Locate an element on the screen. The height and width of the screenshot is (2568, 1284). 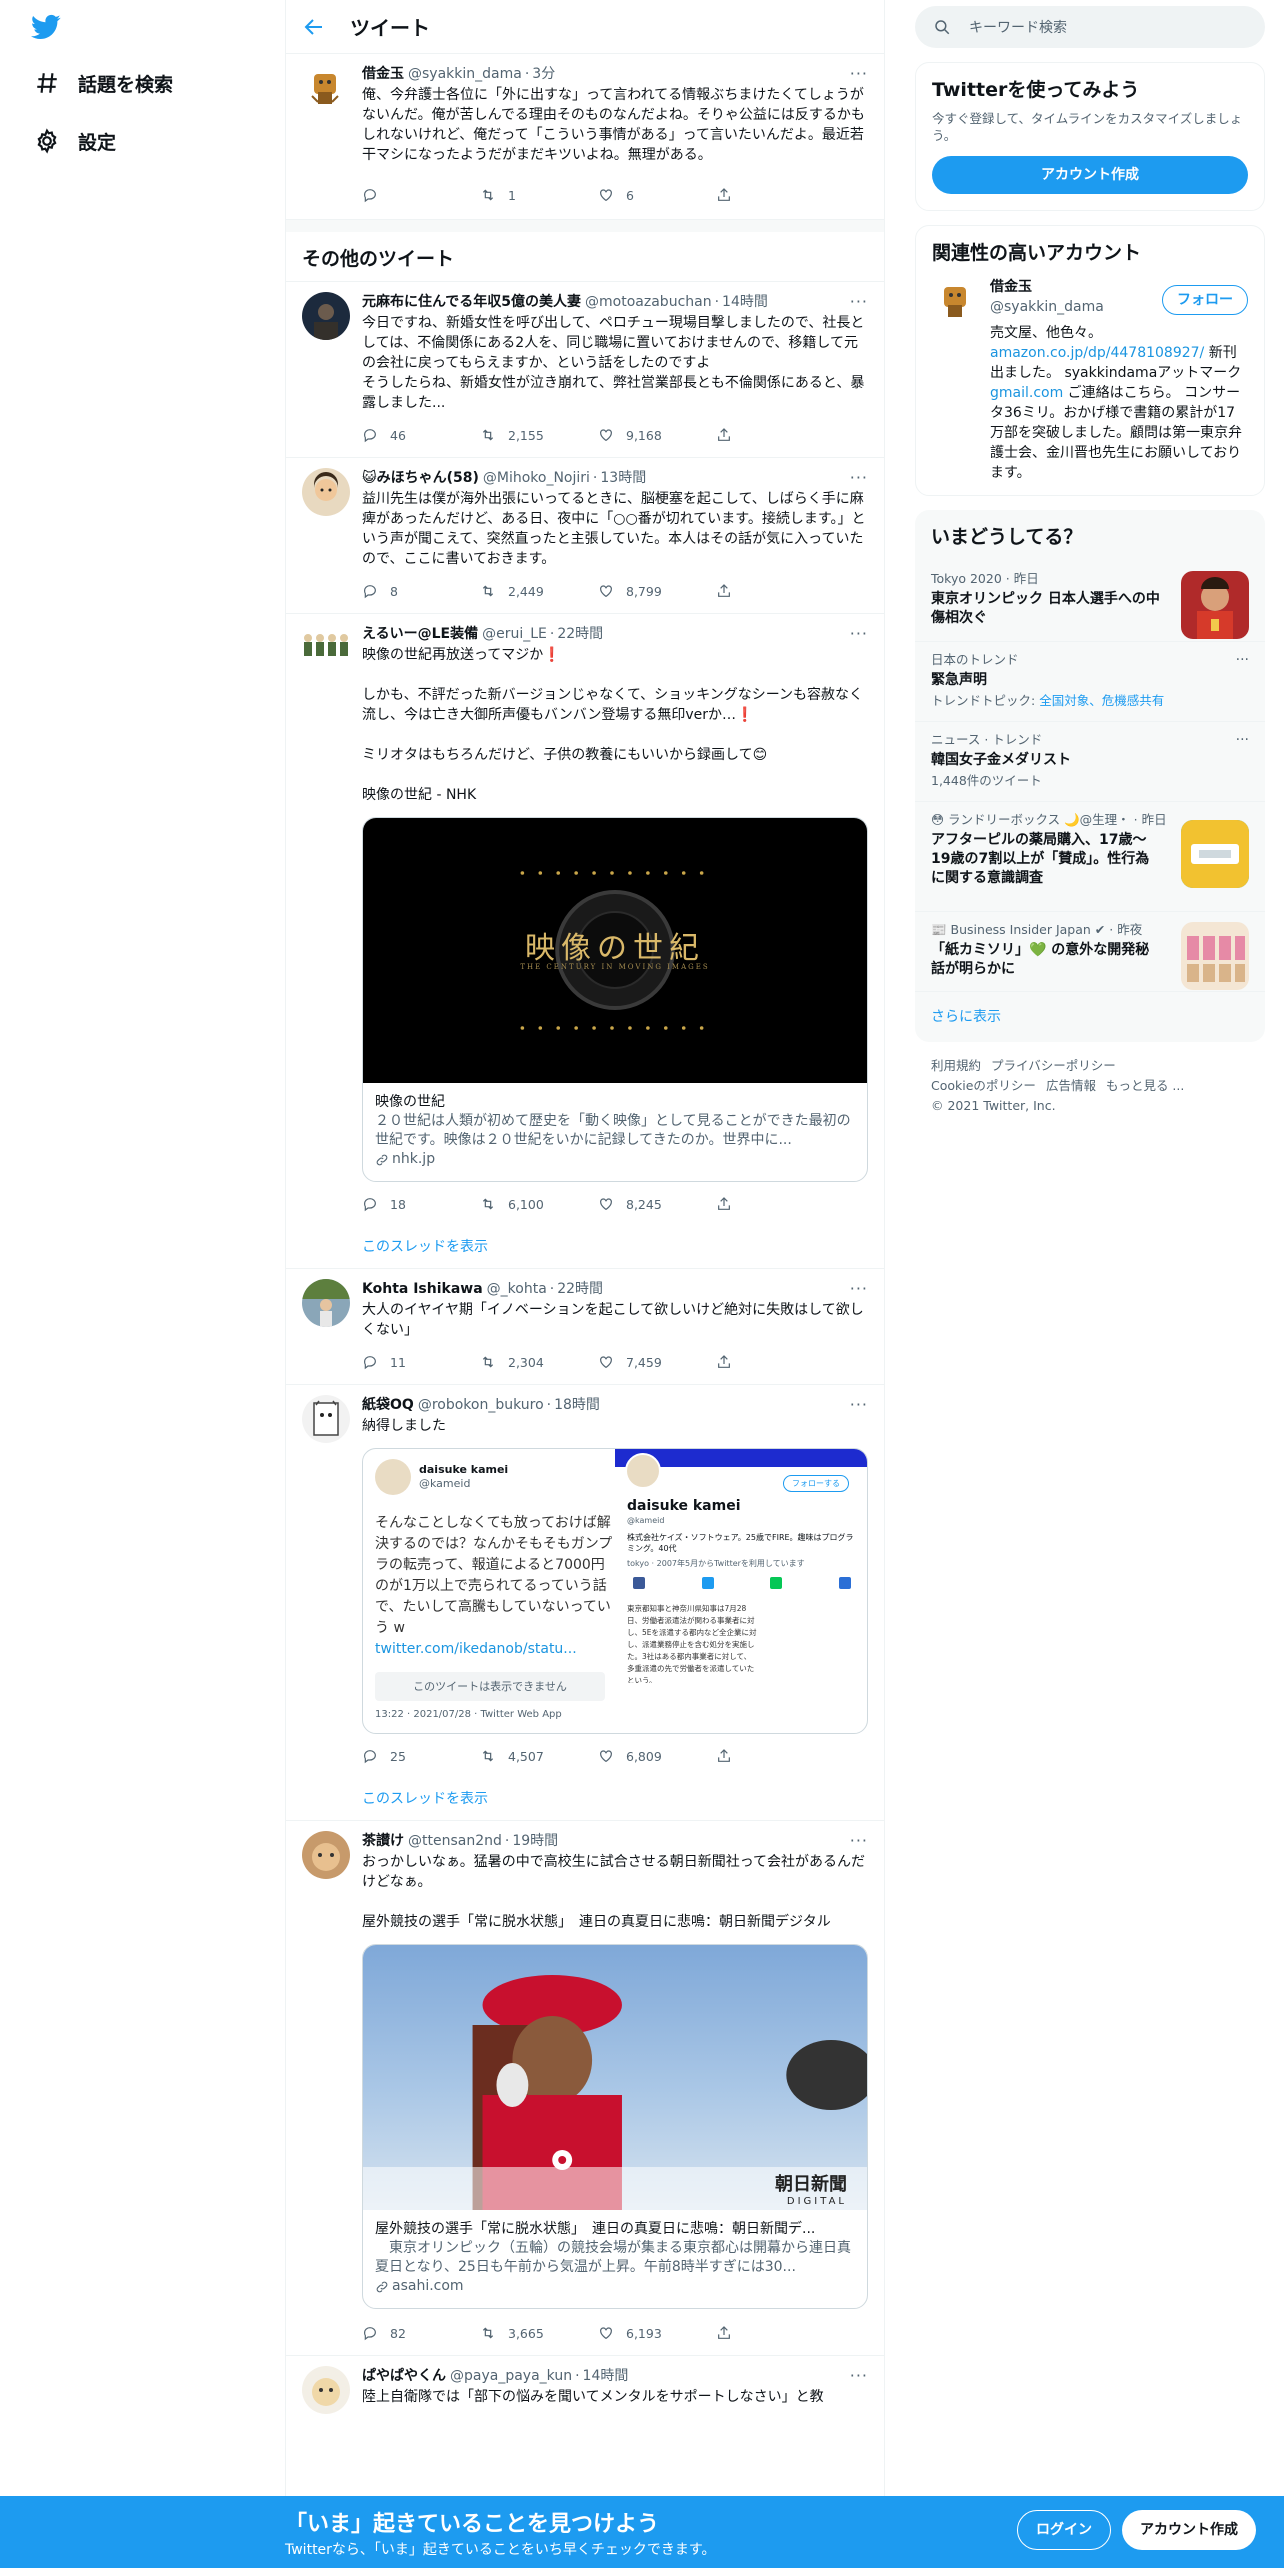
like-button: 8,245 is located at coordinates (657, 1204).